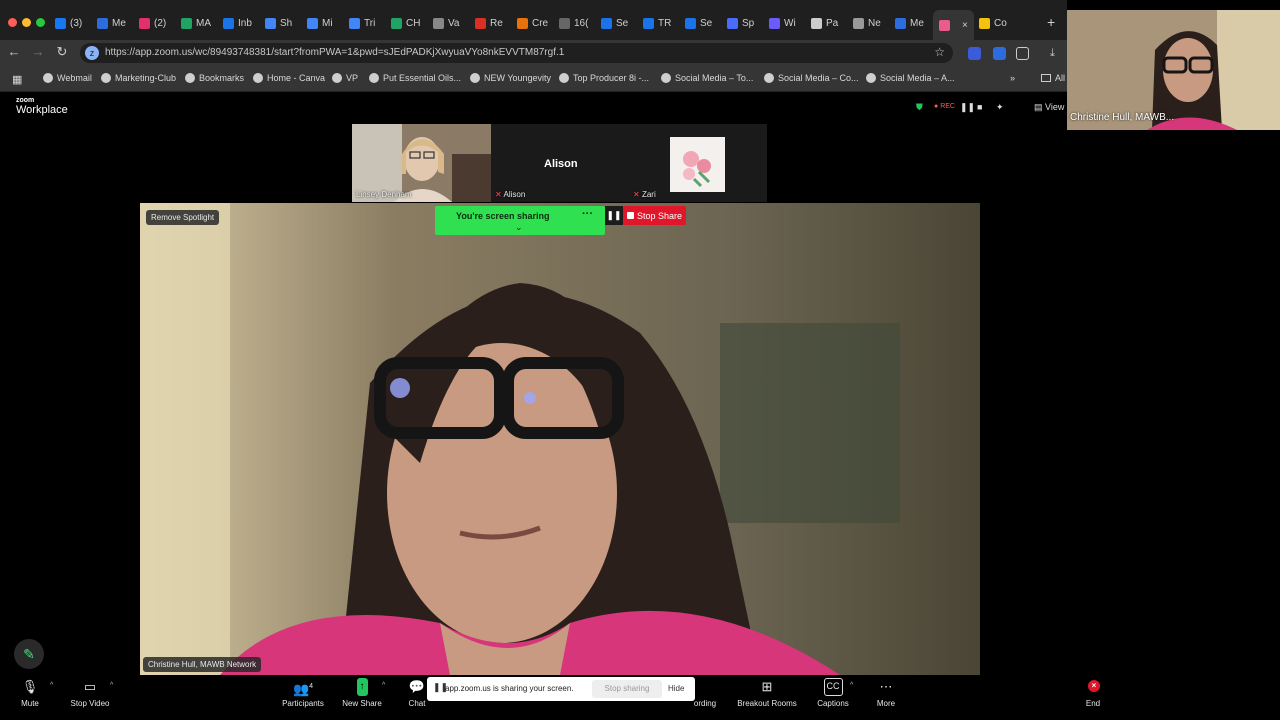 The image size is (1280, 720). I want to click on stop-video-button: ▭ Stop Video, so click(90, 693).